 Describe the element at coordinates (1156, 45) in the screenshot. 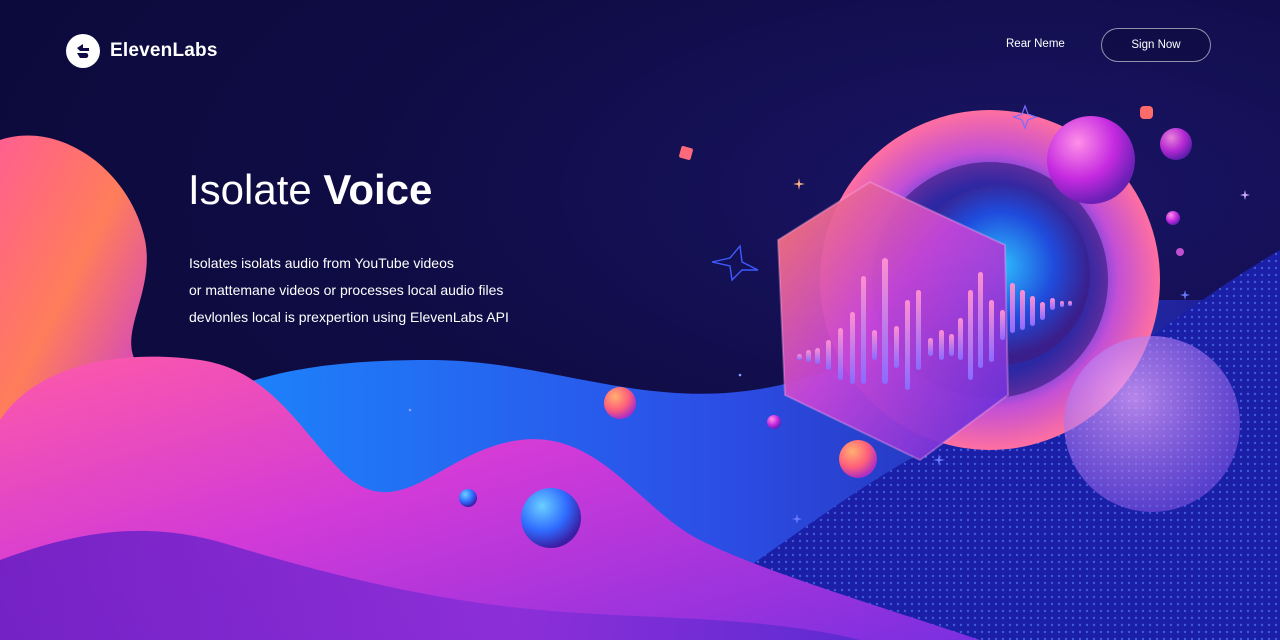

I see `sign-now-button: Sign Now` at that location.